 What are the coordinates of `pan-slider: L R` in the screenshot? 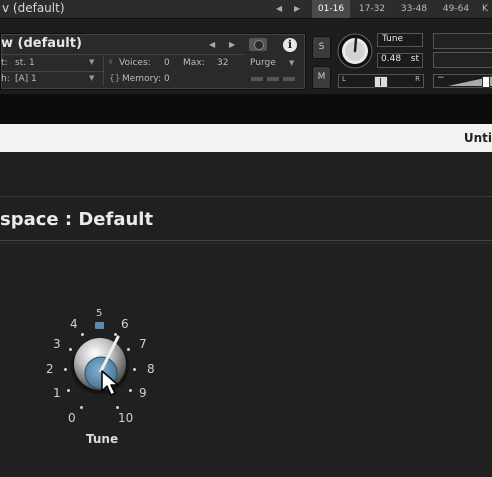 It's located at (381, 81).